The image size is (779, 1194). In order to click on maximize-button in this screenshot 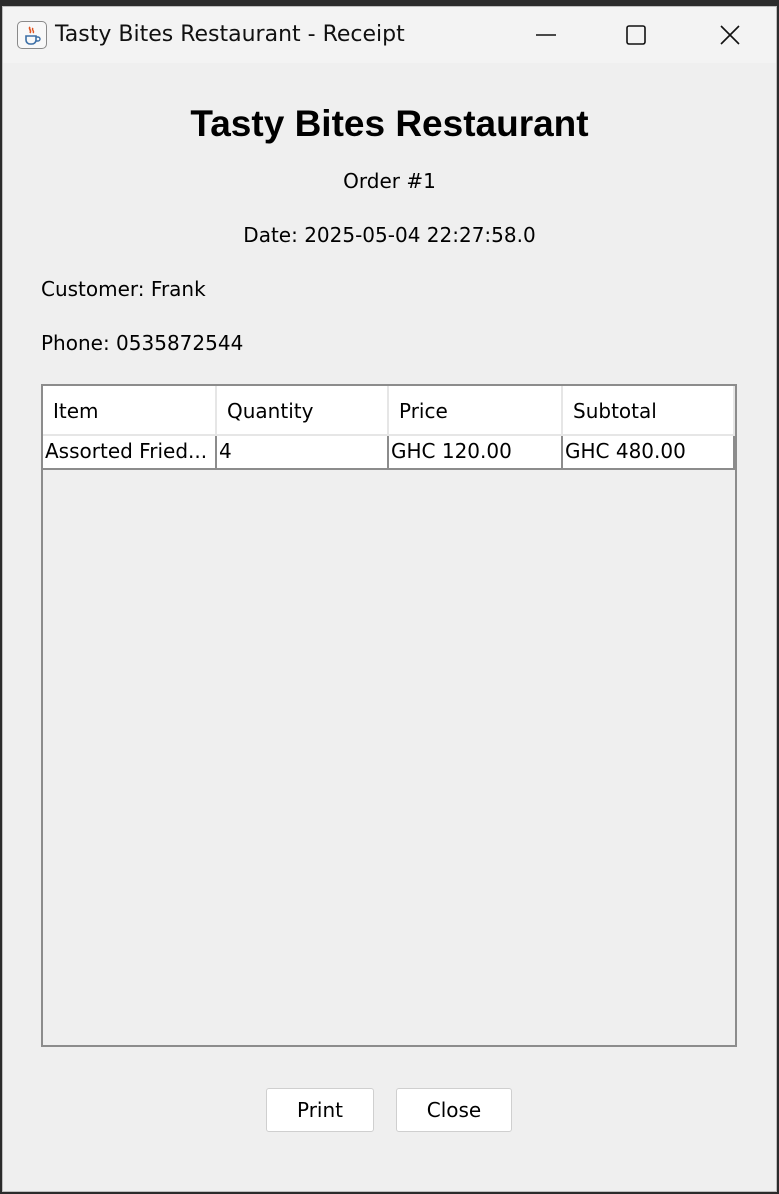, I will do `click(636, 35)`.